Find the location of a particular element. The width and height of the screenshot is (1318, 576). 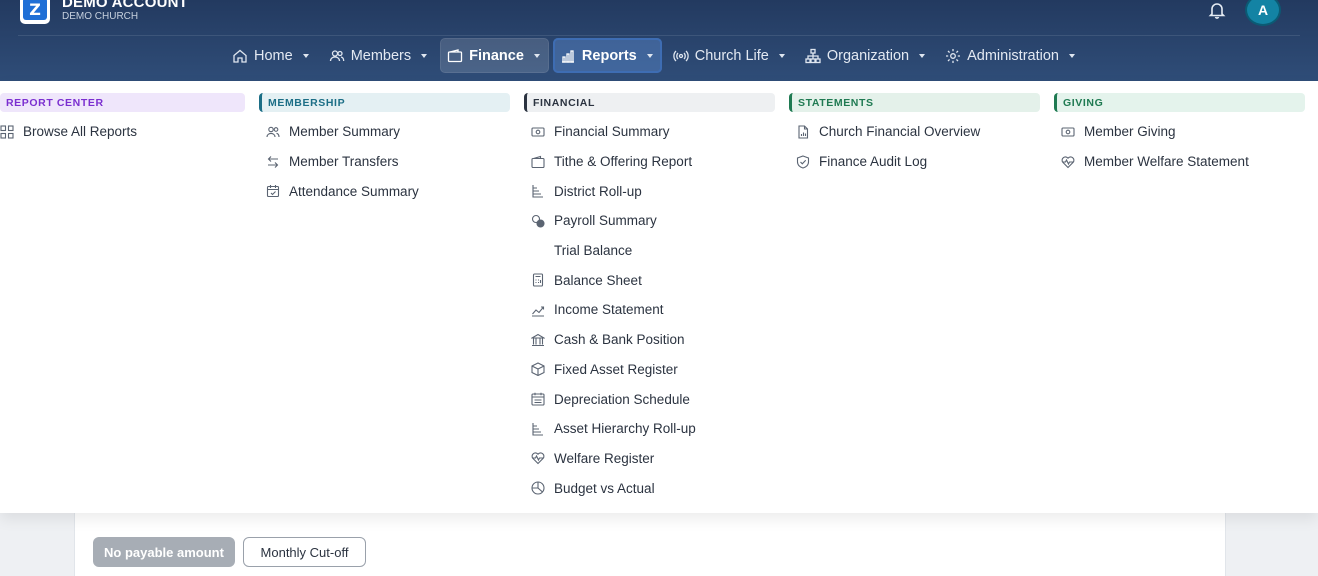

menu-item-fixed-asset-register: Fixed Asset Register is located at coordinates (649, 370).